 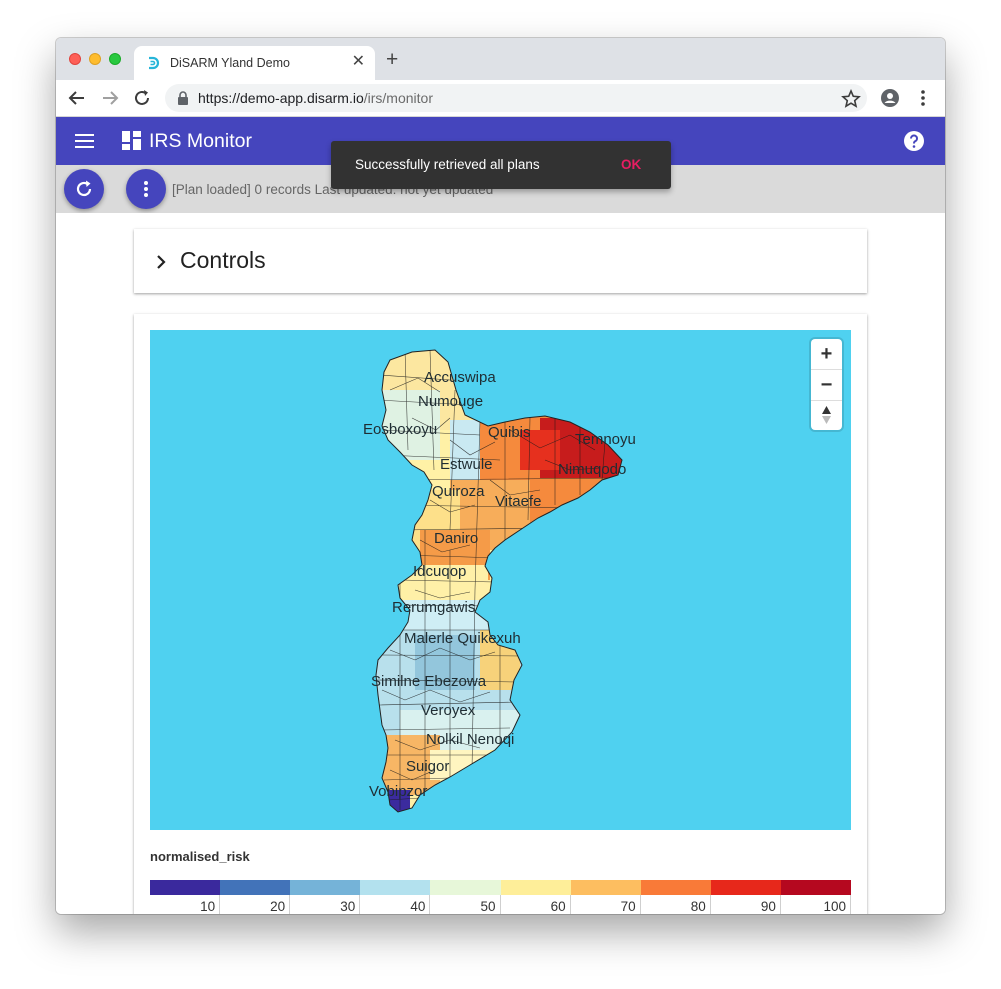 I want to click on snackbar-message: Successfully retrieved all plans, so click(x=447, y=164).